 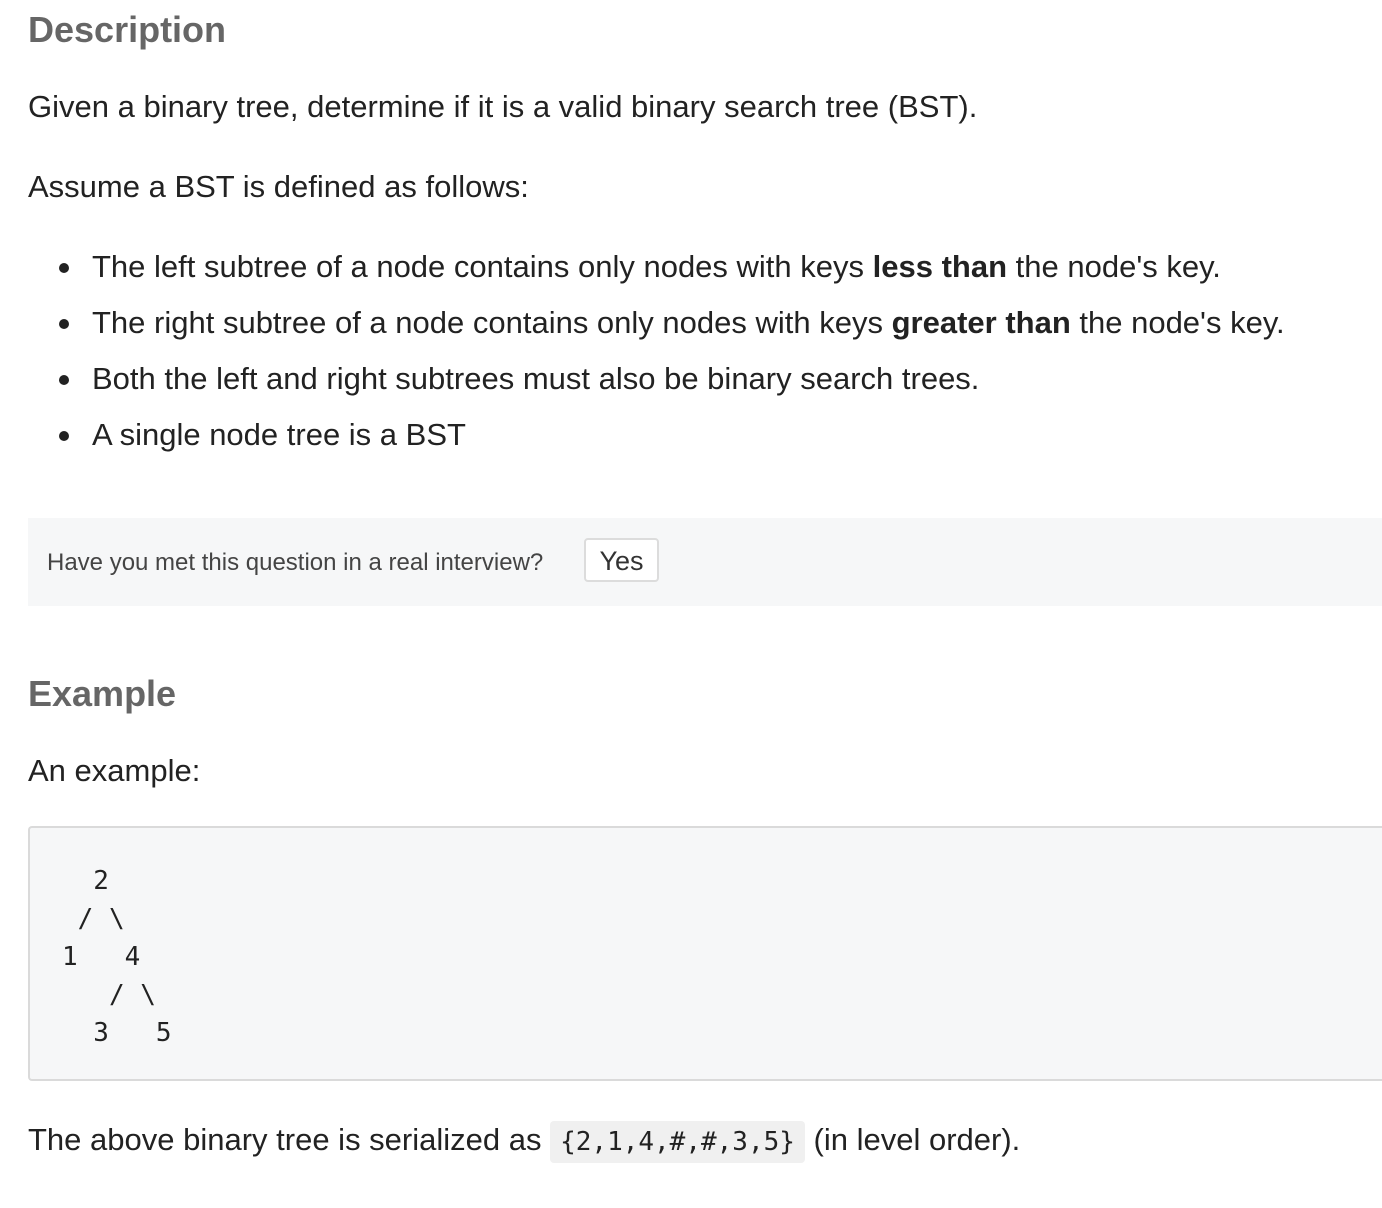 I want to click on serialized-tree-code: {2,1,4,#,#,3,5}, so click(x=677, y=1142).